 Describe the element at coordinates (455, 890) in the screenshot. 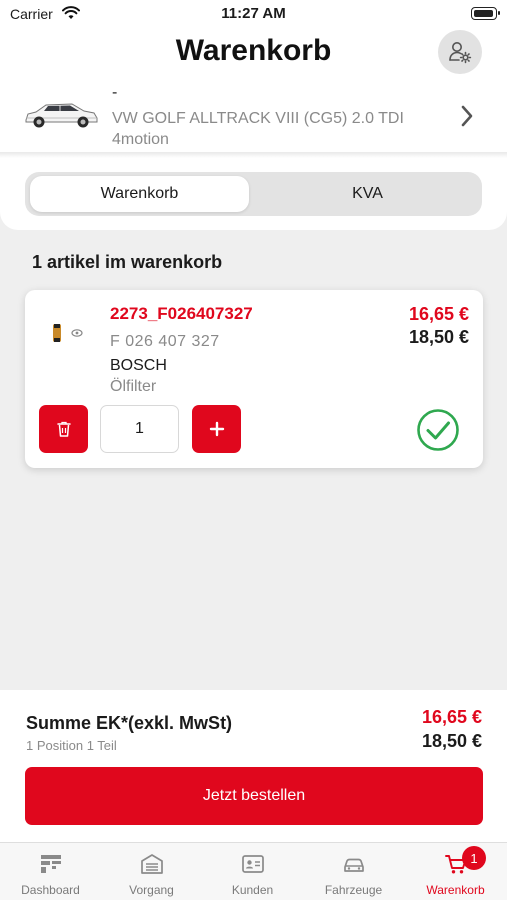

I see `tabbar-label-warenkorb: Warenkorb` at that location.